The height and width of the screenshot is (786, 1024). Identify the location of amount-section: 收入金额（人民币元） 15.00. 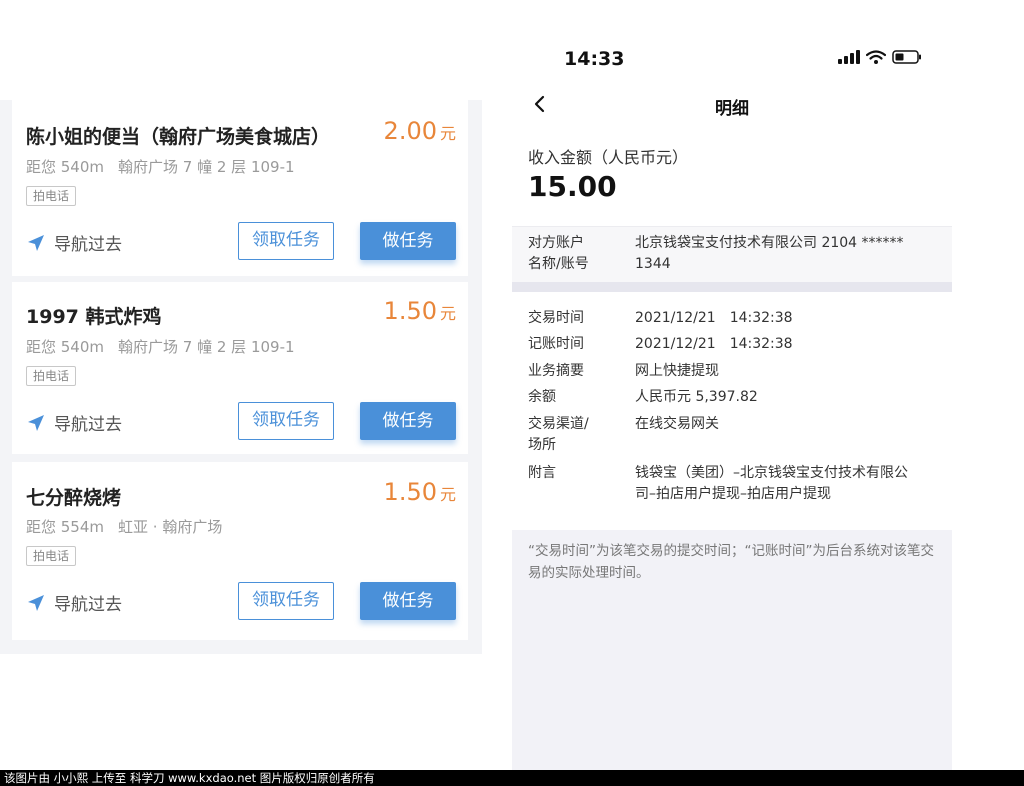
(732, 178).